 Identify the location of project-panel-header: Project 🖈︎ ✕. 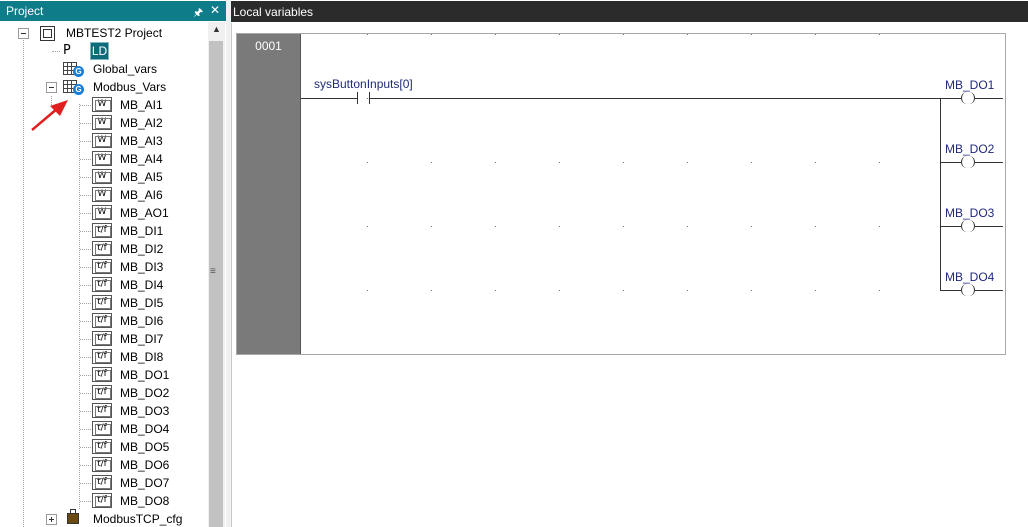
(113, 11).